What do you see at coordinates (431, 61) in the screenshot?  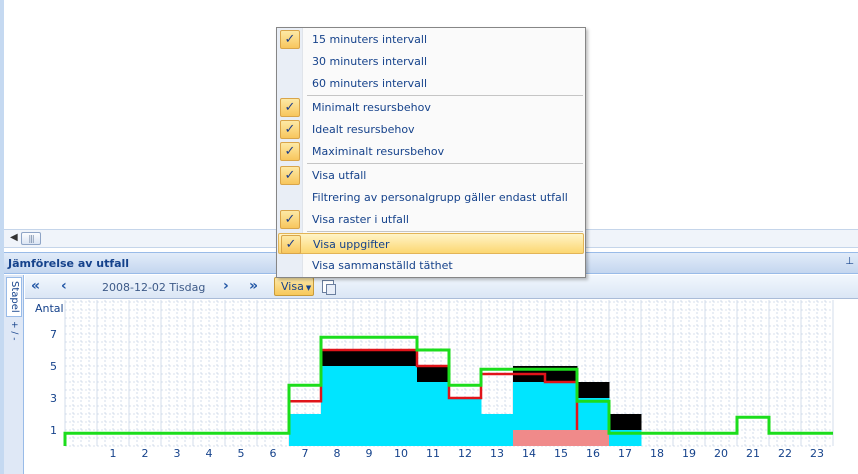 I see `menu-item-2: 30 minuters intervall` at bounding box center [431, 61].